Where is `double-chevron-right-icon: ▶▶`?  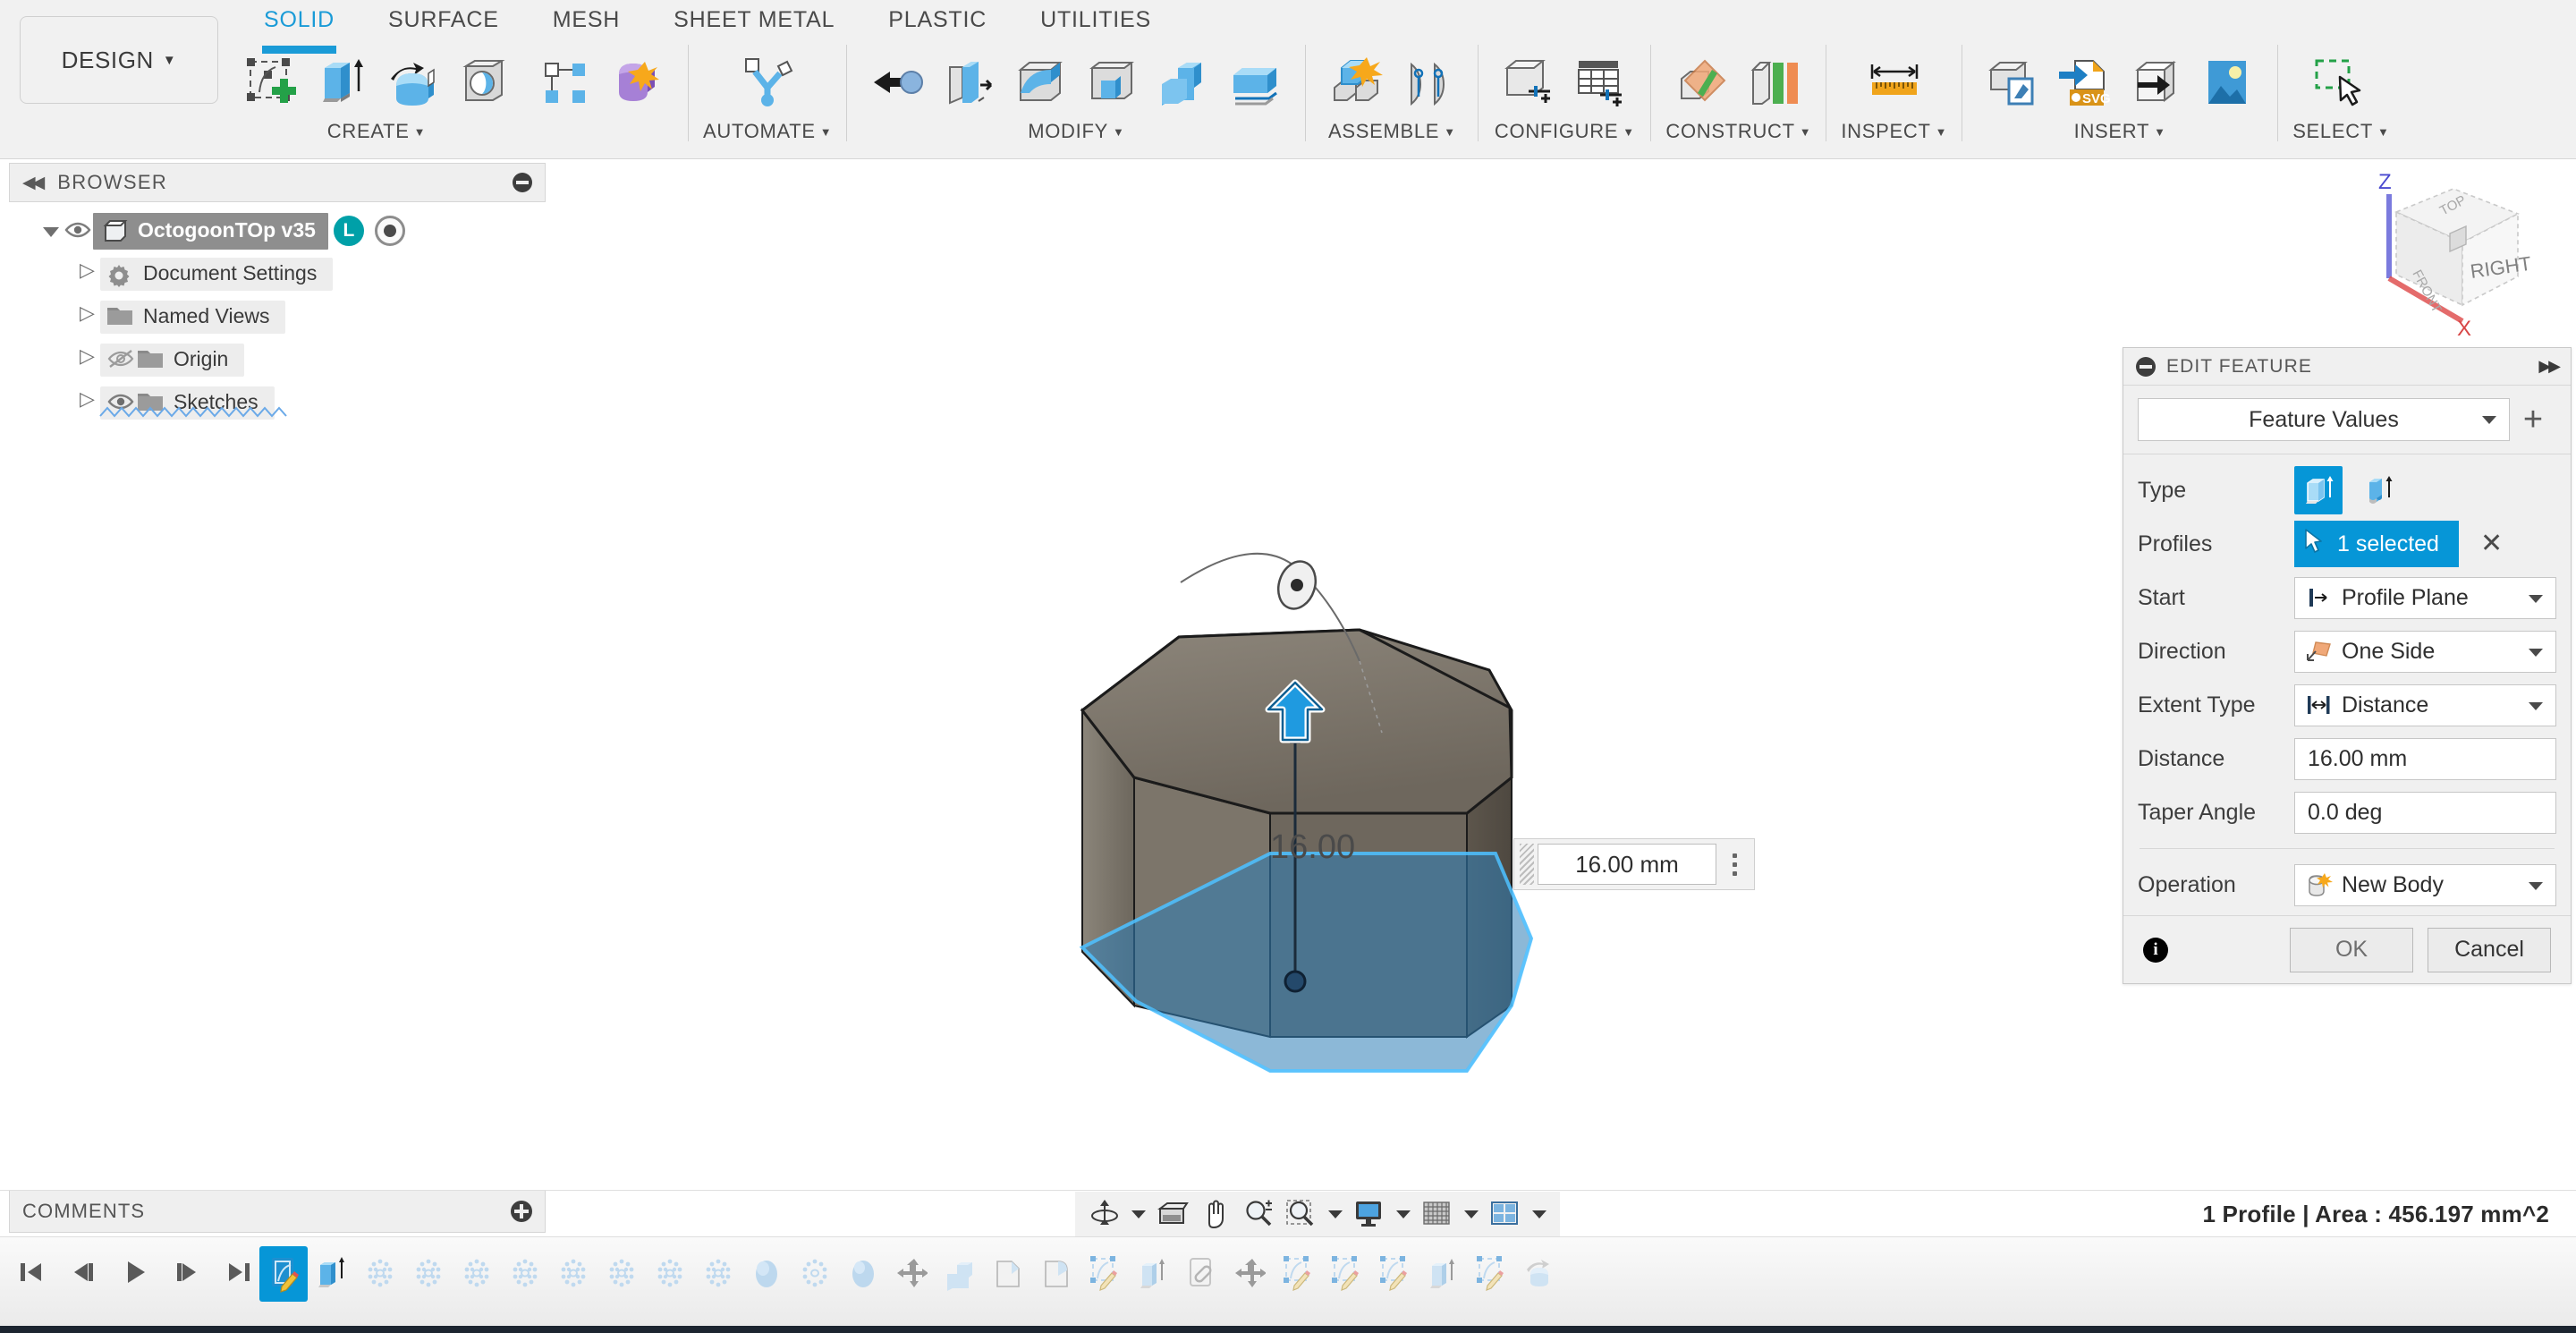 double-chevron-right-icon: ▶▶ is located at coordinates (2549, 366).